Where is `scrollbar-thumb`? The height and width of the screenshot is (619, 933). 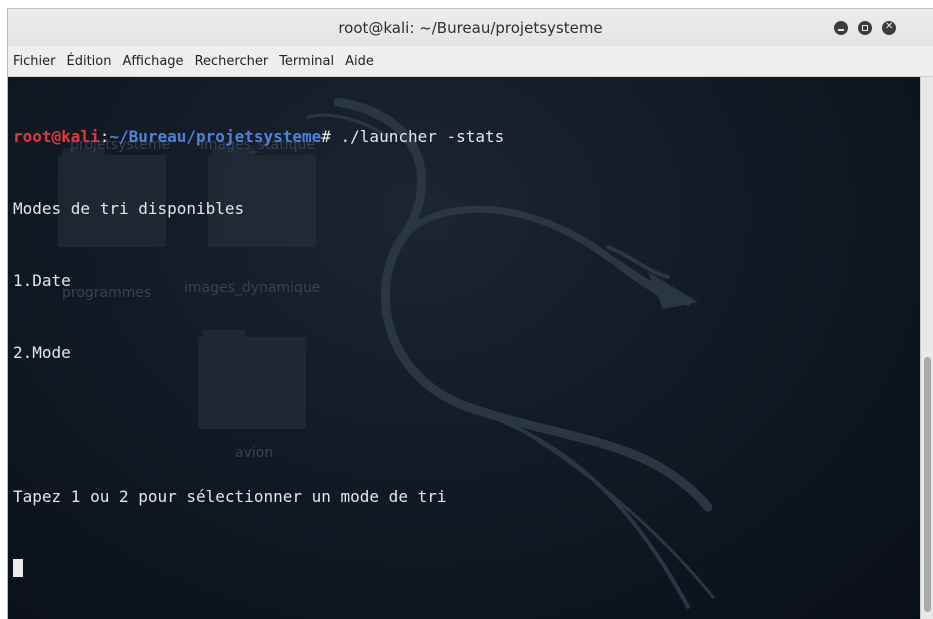 scrollbar-thumb is located at coordinates (927, 484).